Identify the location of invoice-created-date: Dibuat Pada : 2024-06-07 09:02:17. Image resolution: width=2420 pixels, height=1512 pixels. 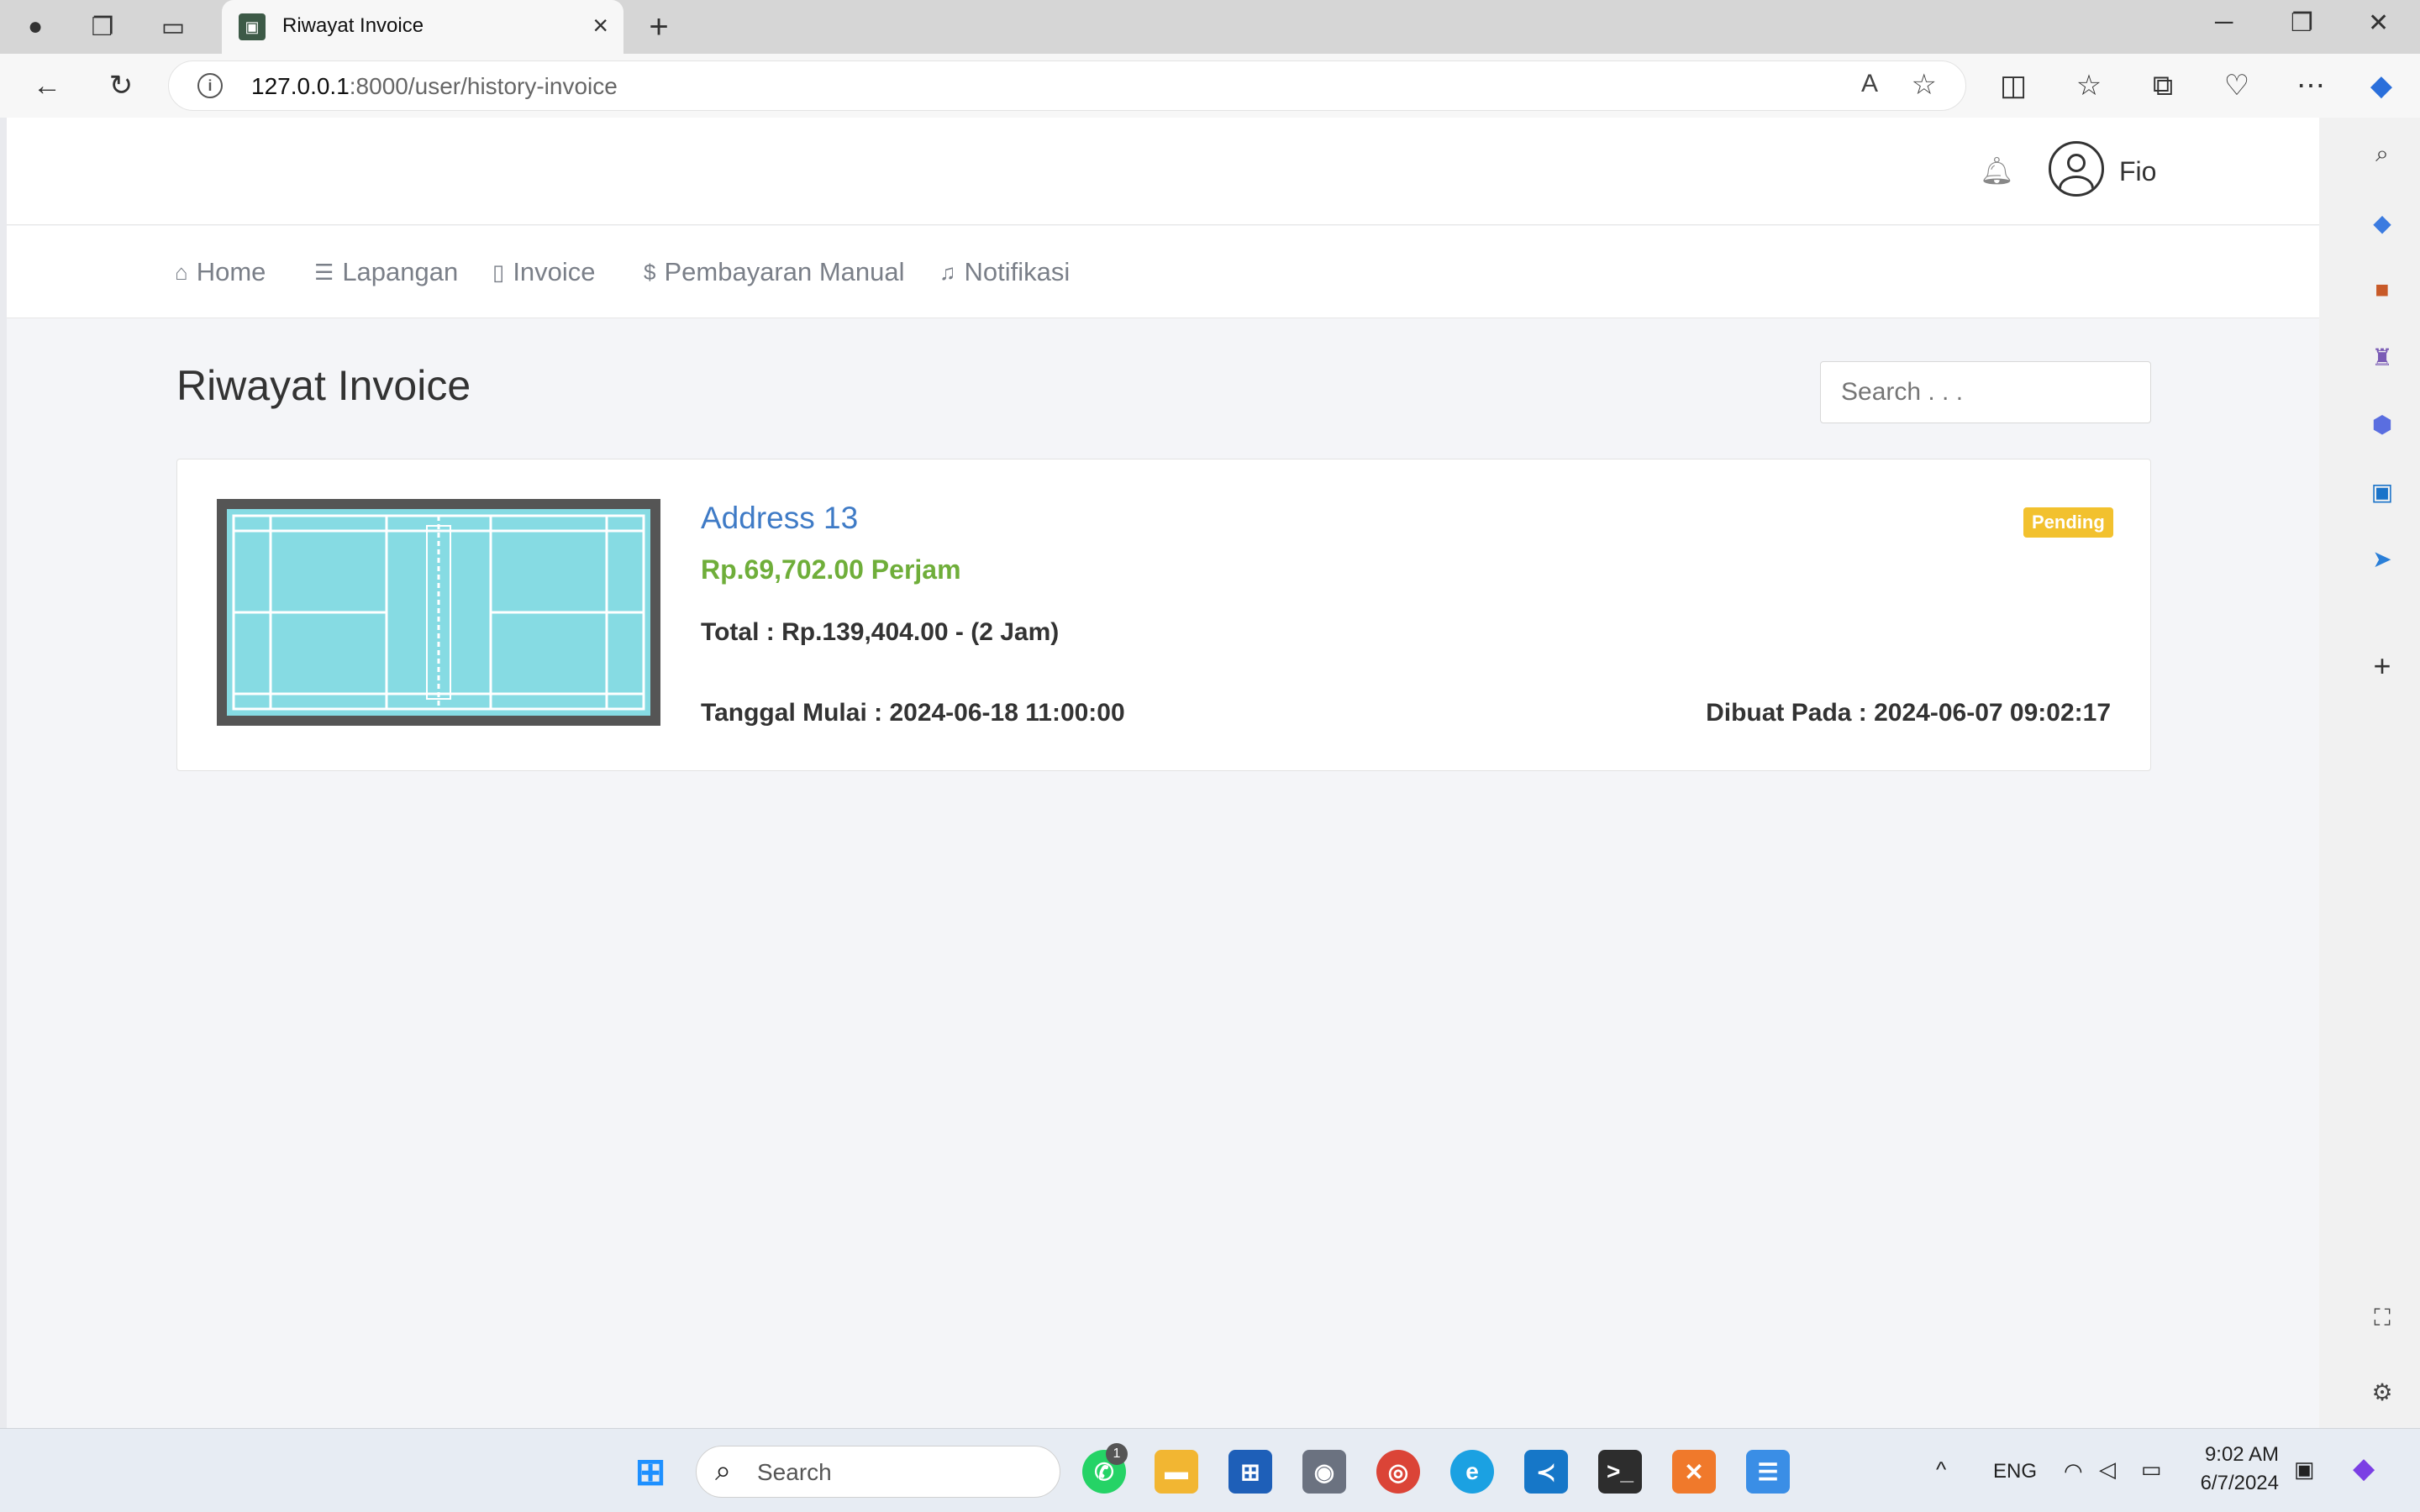
(1909, 713).